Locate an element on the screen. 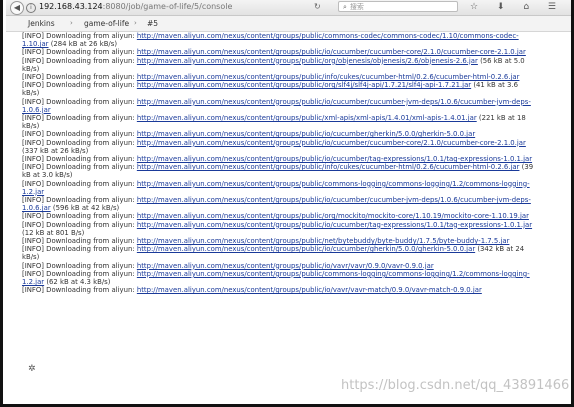 Image resolution: width=574 pixels, height=407 pixels. console-line-stats: kB at 3.0 kB/s) is located at coordinates (47, 175).